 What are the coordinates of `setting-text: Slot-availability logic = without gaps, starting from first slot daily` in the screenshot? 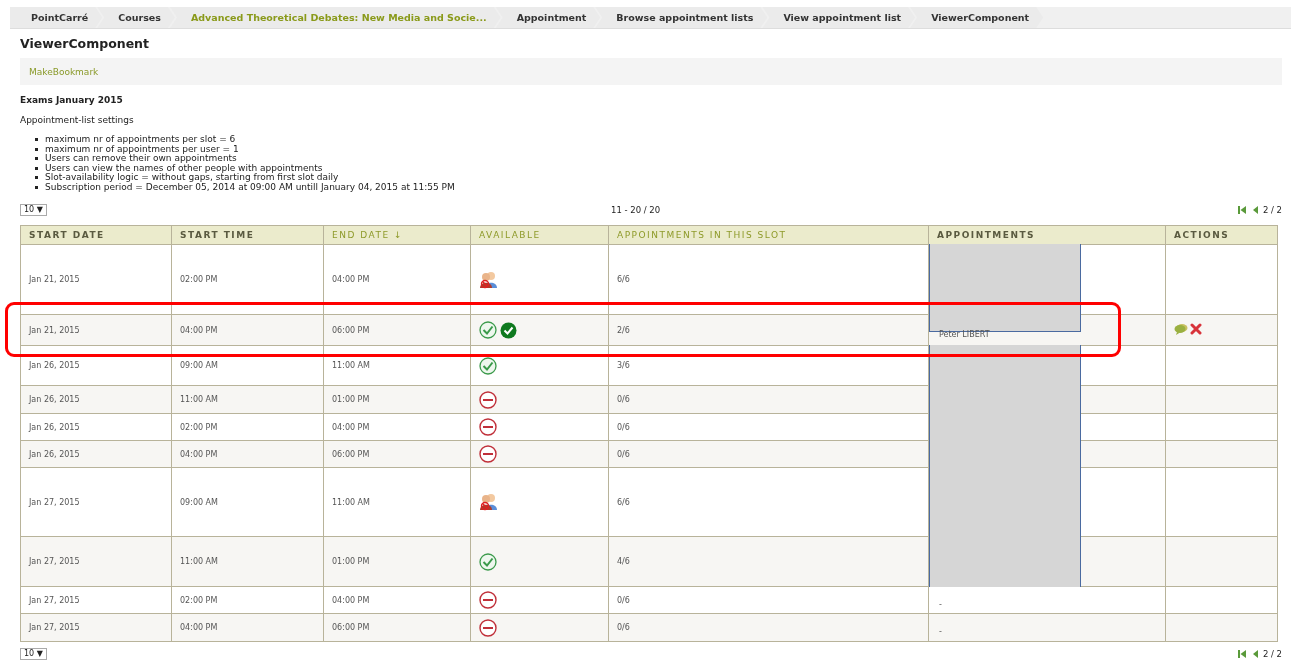 It's located at (192, 177).